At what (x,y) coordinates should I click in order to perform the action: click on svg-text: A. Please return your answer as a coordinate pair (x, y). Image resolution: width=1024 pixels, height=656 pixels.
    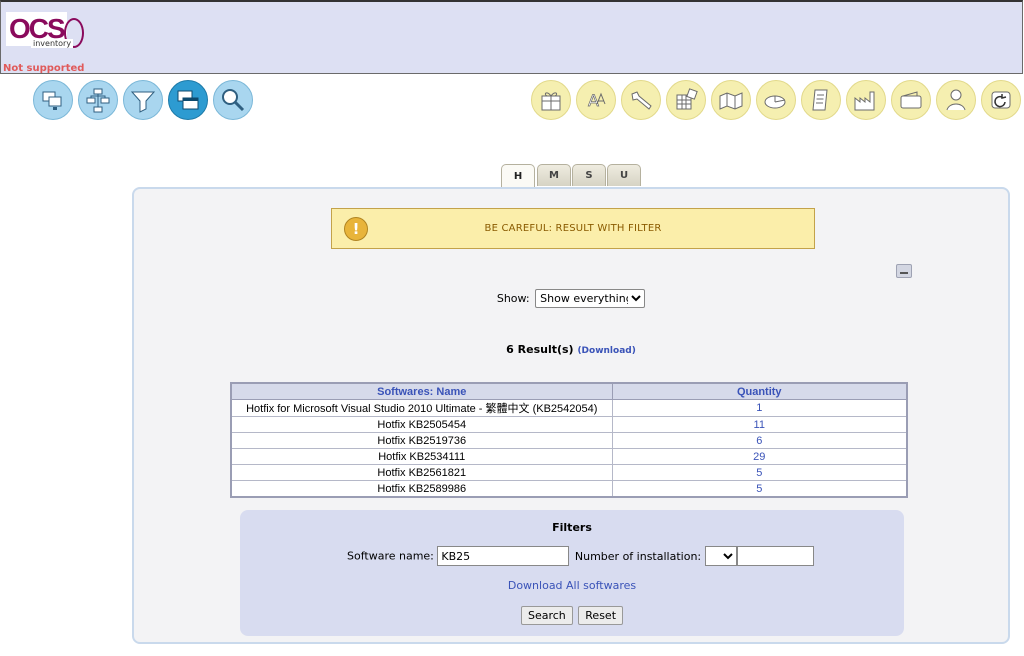
    Looking at the image, I should click on (593, 100).